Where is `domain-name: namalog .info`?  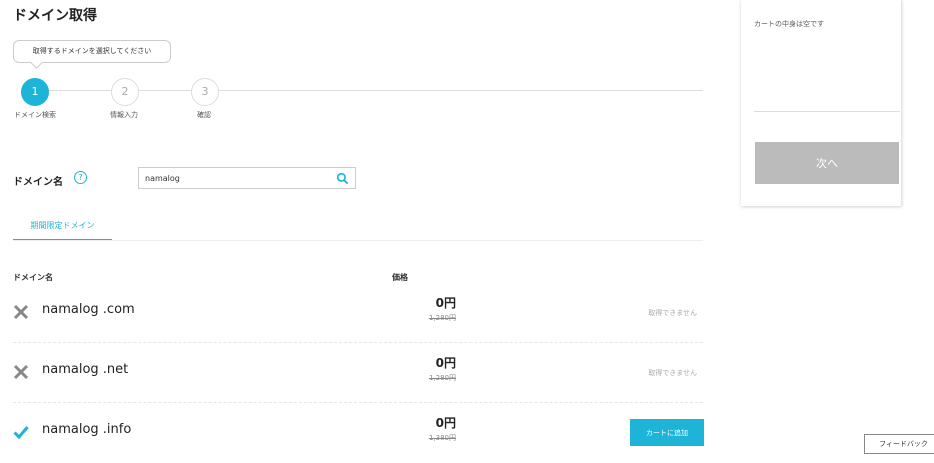
domain-name: namalog .info is located at coordinates (87, 429).